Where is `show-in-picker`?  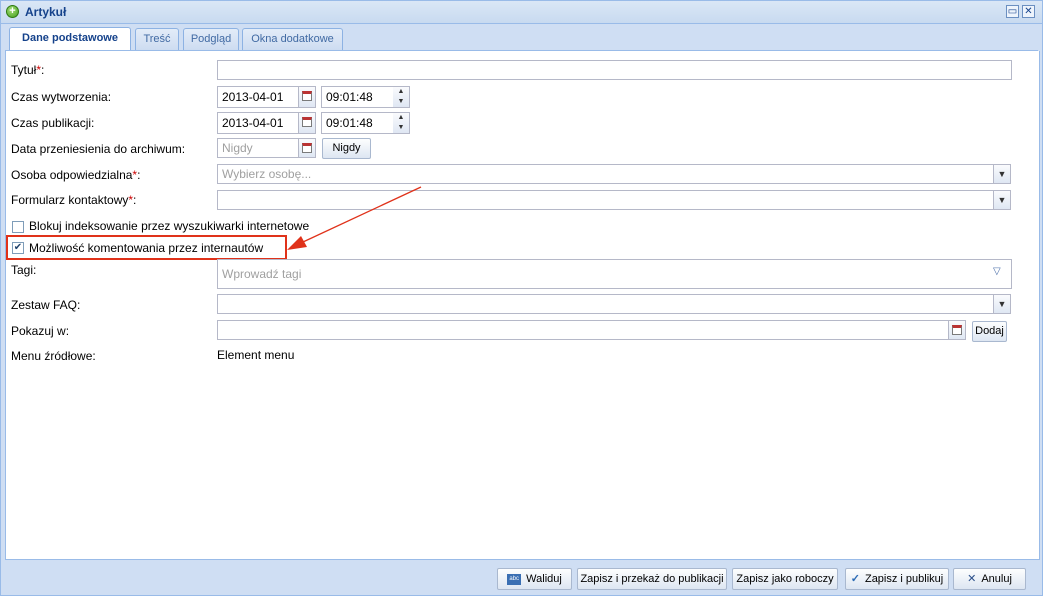
show-in-picker is located at coordinates (957, 330).